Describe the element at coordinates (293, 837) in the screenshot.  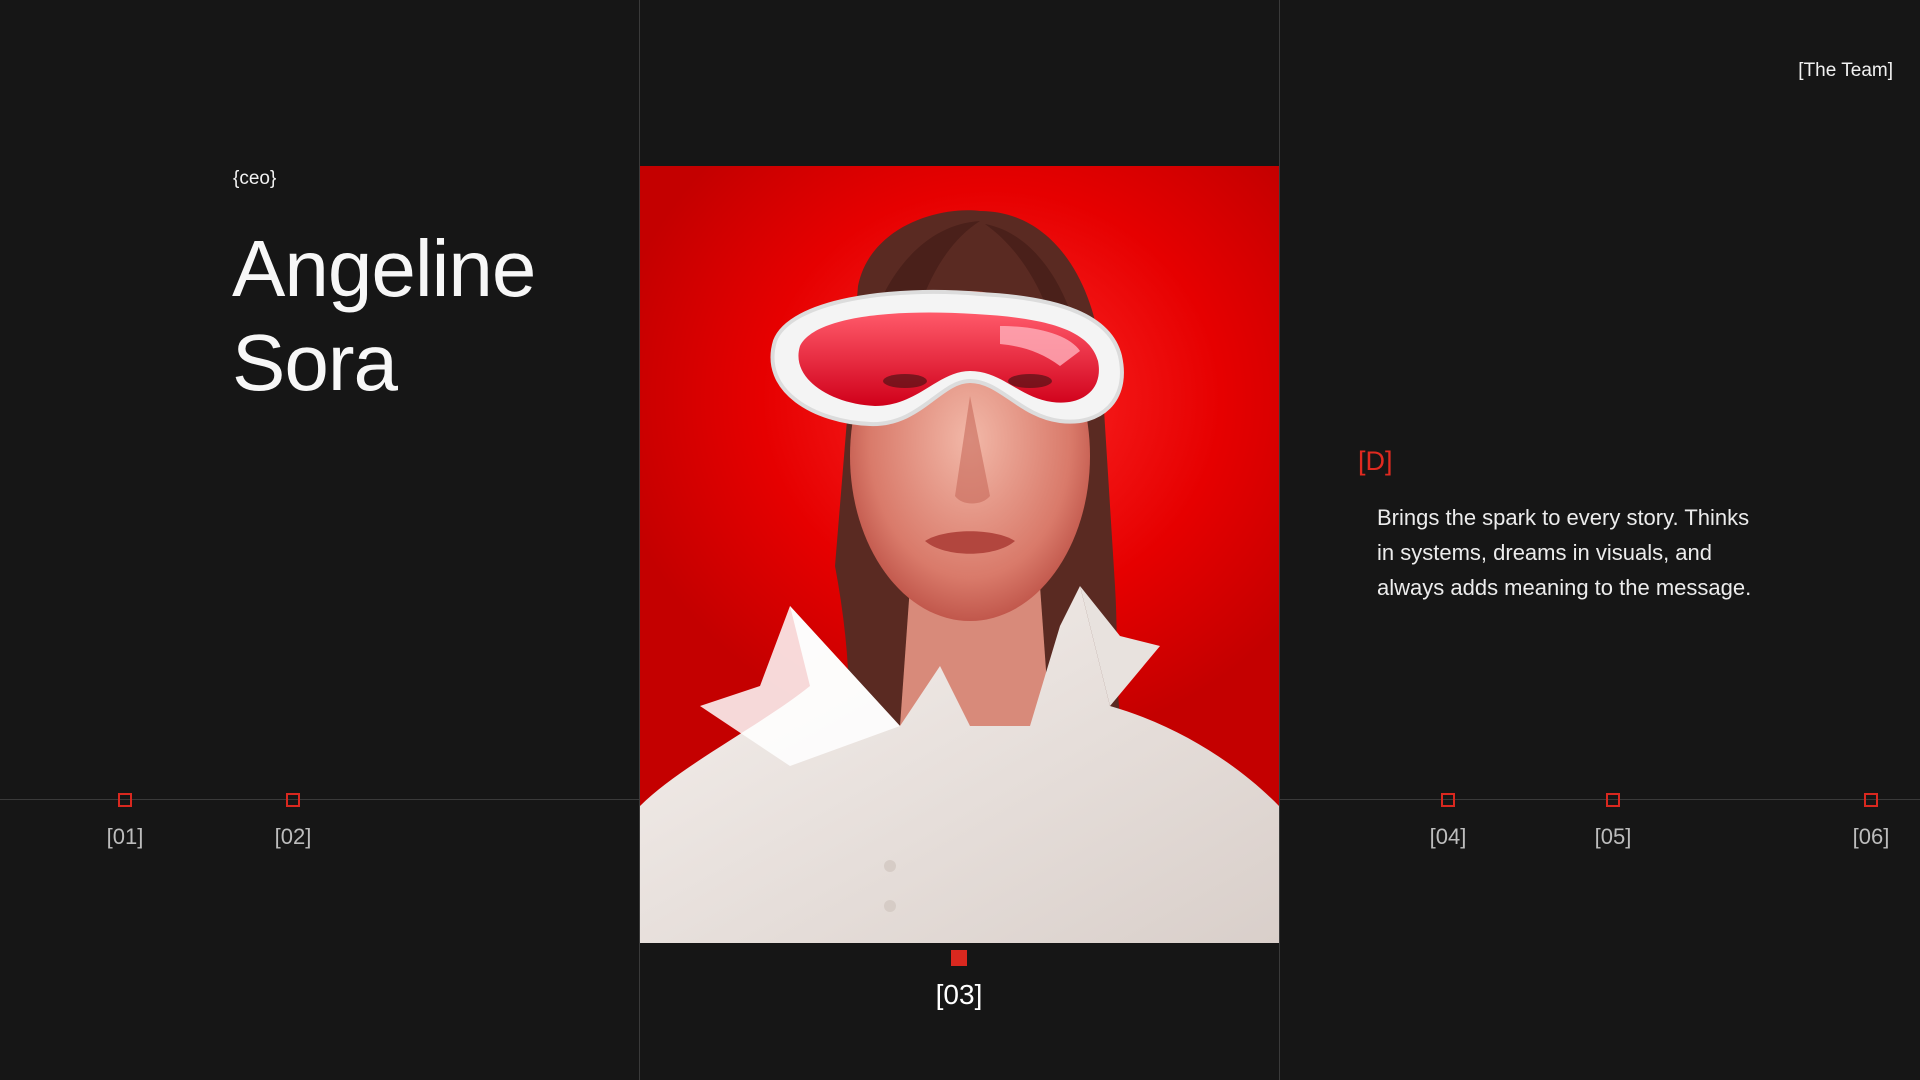
I see `timeline-label-02: [02]` at that location.